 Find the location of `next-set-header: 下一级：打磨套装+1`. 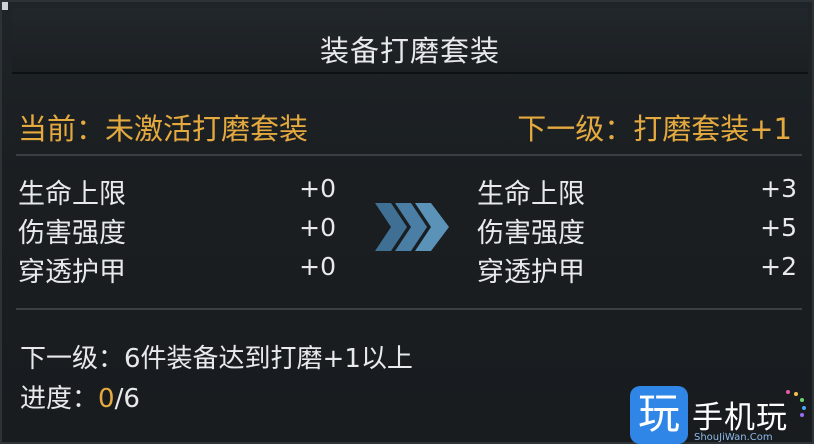

next-set-header: 下一级：打磨套装+1 is located at coordinates (654, 127).